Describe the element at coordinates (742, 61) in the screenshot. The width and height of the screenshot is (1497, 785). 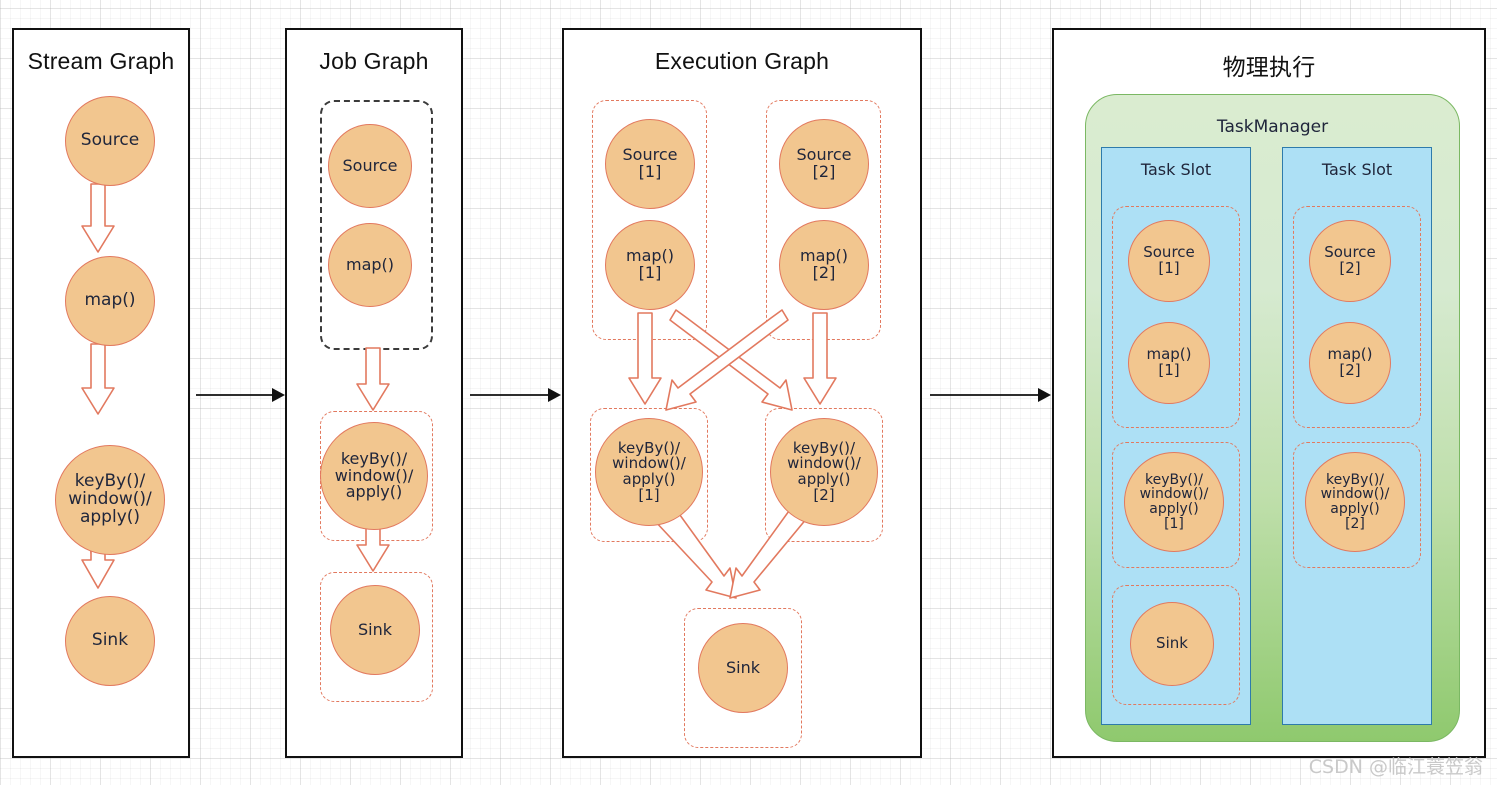
I see `panel-title-execution-graph: Execution Graph` at that location.